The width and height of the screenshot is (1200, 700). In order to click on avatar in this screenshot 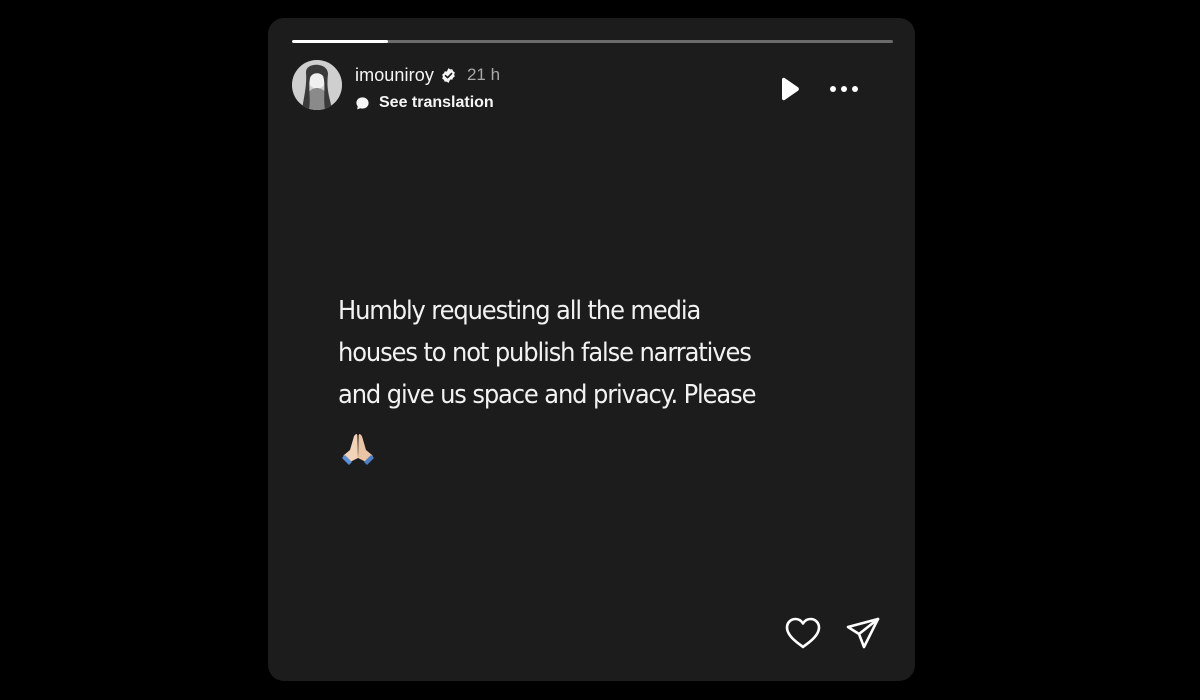, I will do `click(317, 85)`.